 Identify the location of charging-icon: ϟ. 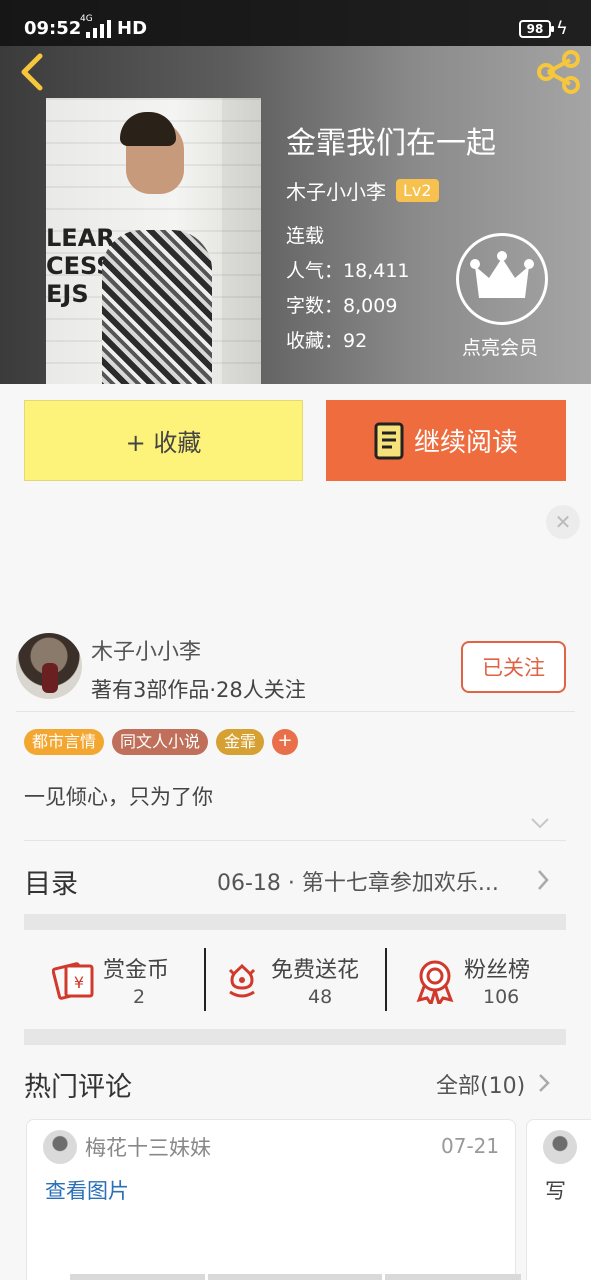
(562, 28).